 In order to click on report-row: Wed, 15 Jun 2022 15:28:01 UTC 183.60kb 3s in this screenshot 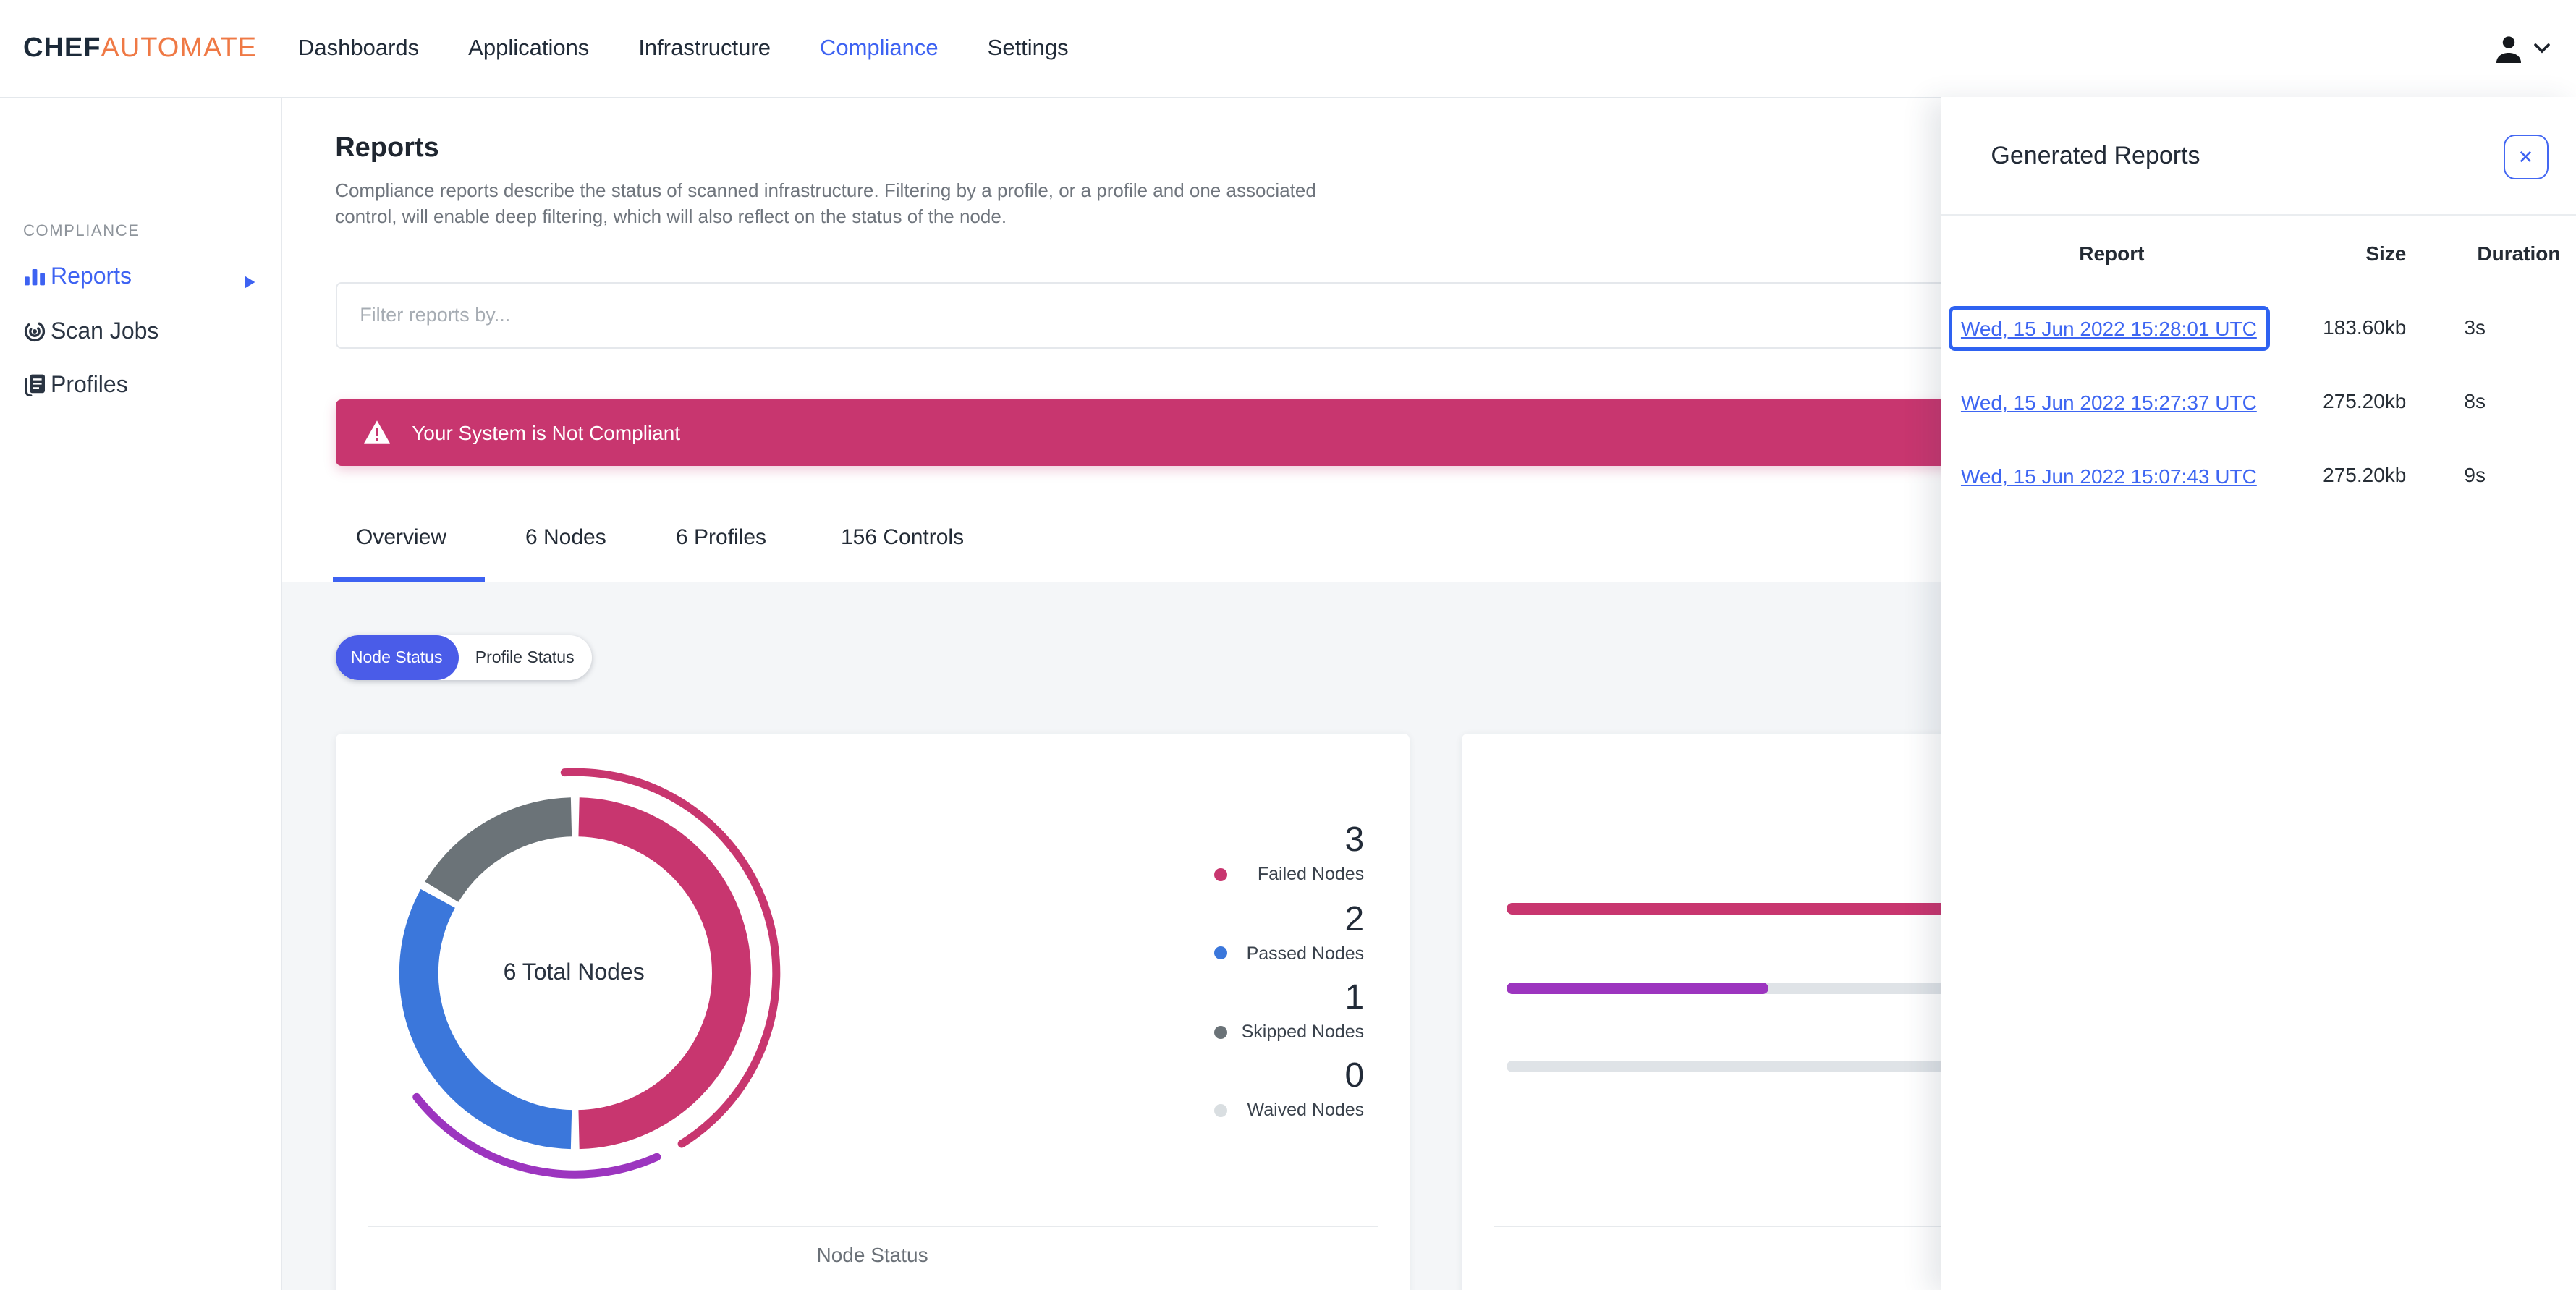, I will do `click(2258, 329)`.